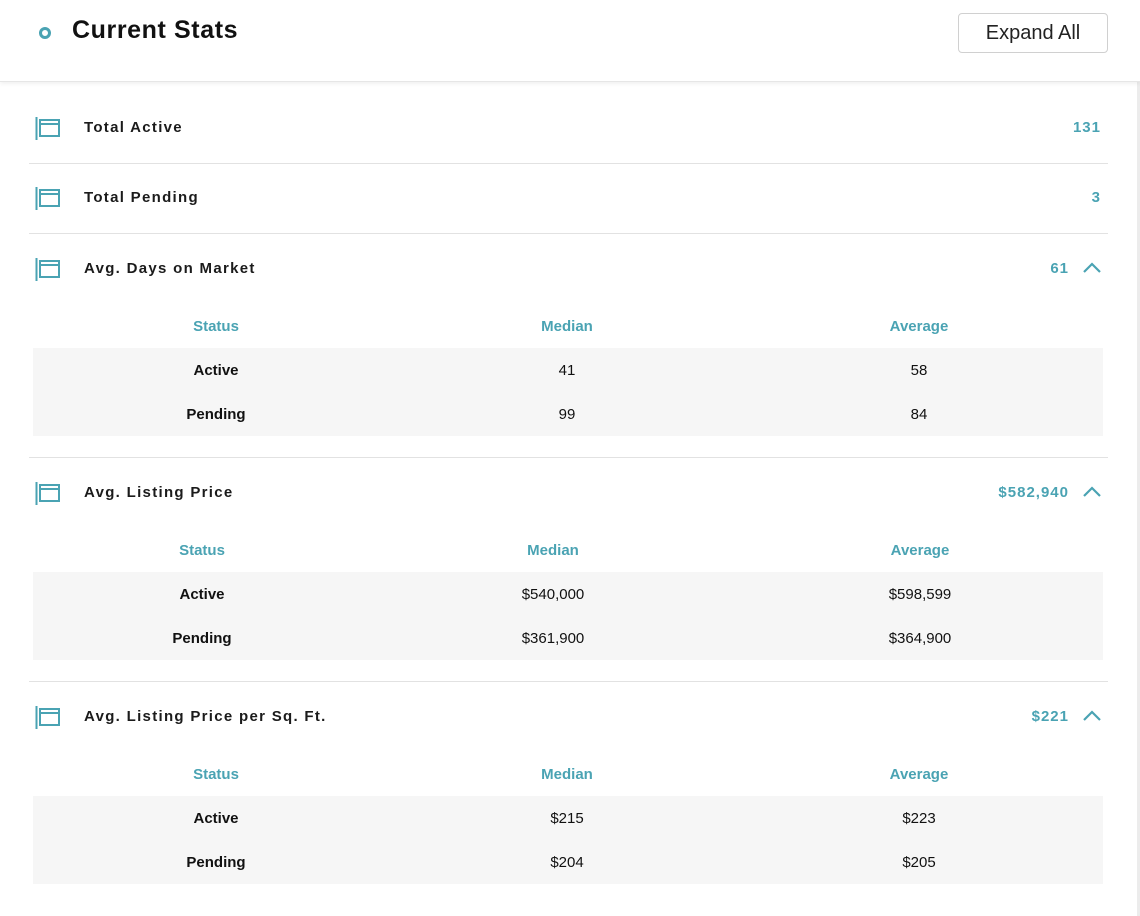 The image size is (1140, 916). I want to click on table-row: Active $215 $223, so click(568, 818).